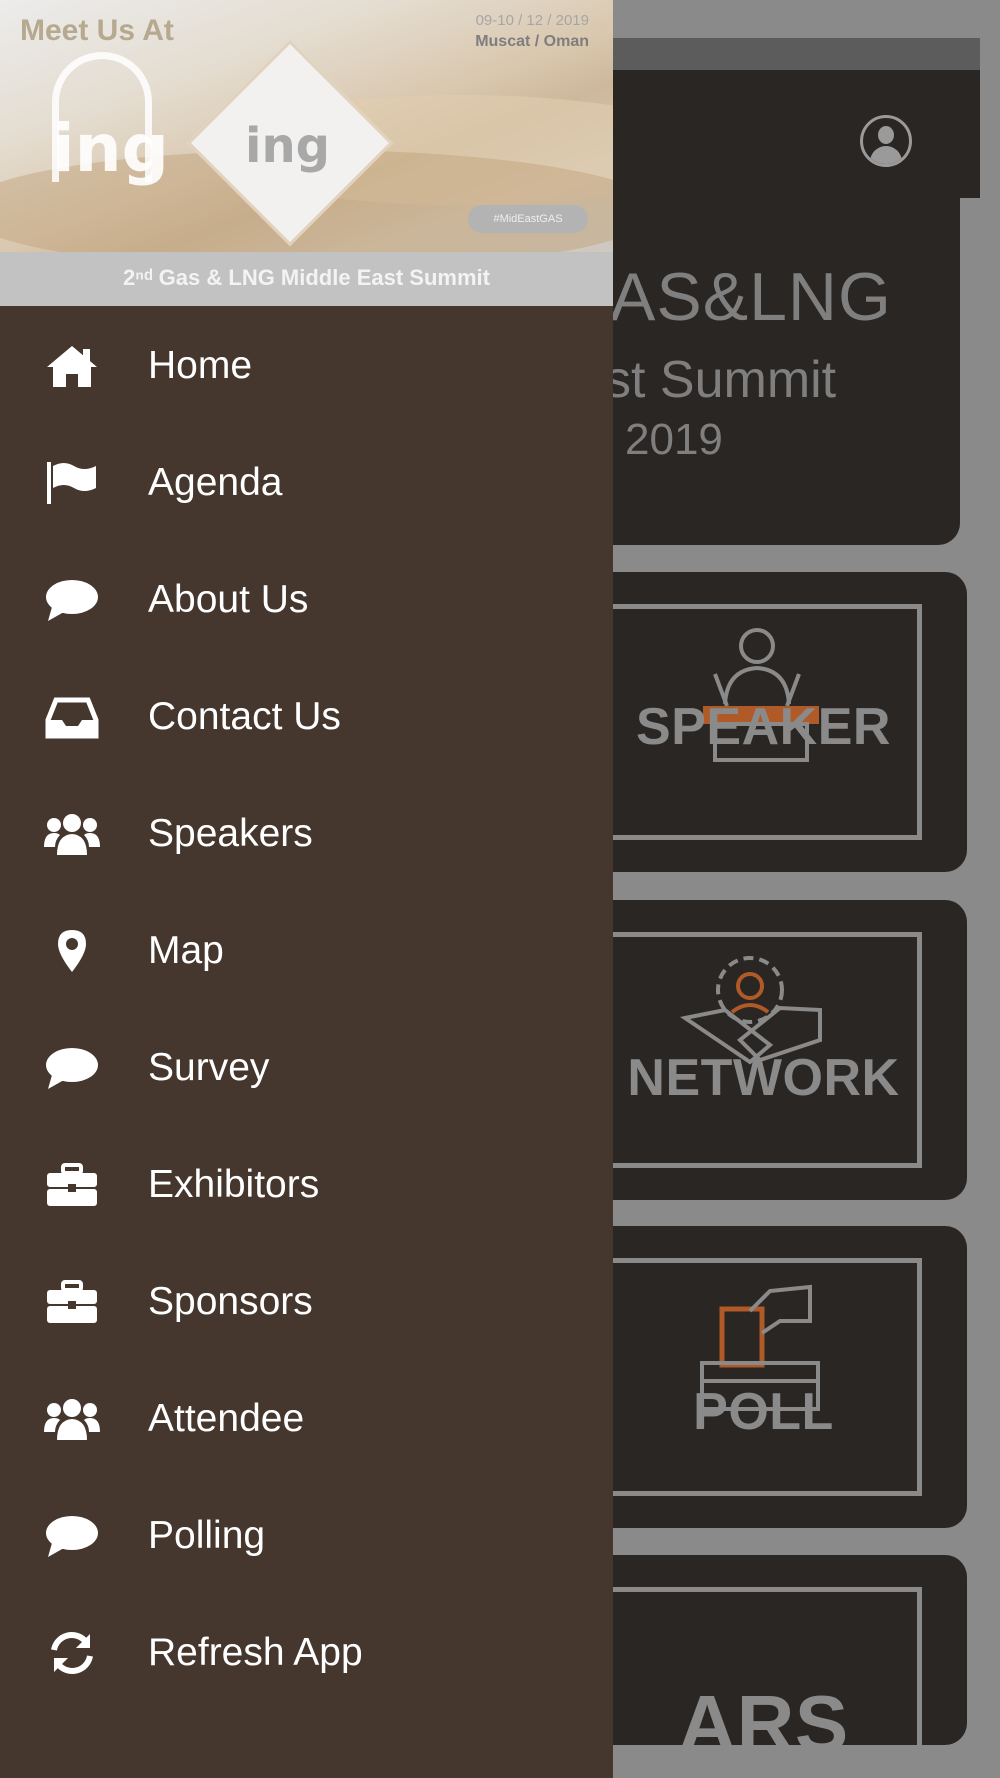 This screenshot has width=1000, height=1778. What do you see at coordinates (97, 30) in the screenshot?
I see `meet-us-text: Meet Us At` at bounding box center [97, 30].